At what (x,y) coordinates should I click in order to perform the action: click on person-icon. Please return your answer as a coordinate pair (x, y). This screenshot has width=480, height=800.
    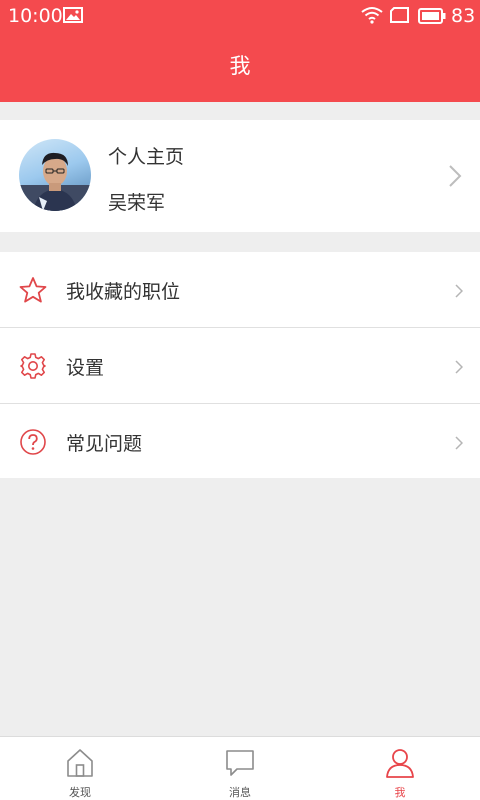
    Looking at the image, I should click on (400, 765).